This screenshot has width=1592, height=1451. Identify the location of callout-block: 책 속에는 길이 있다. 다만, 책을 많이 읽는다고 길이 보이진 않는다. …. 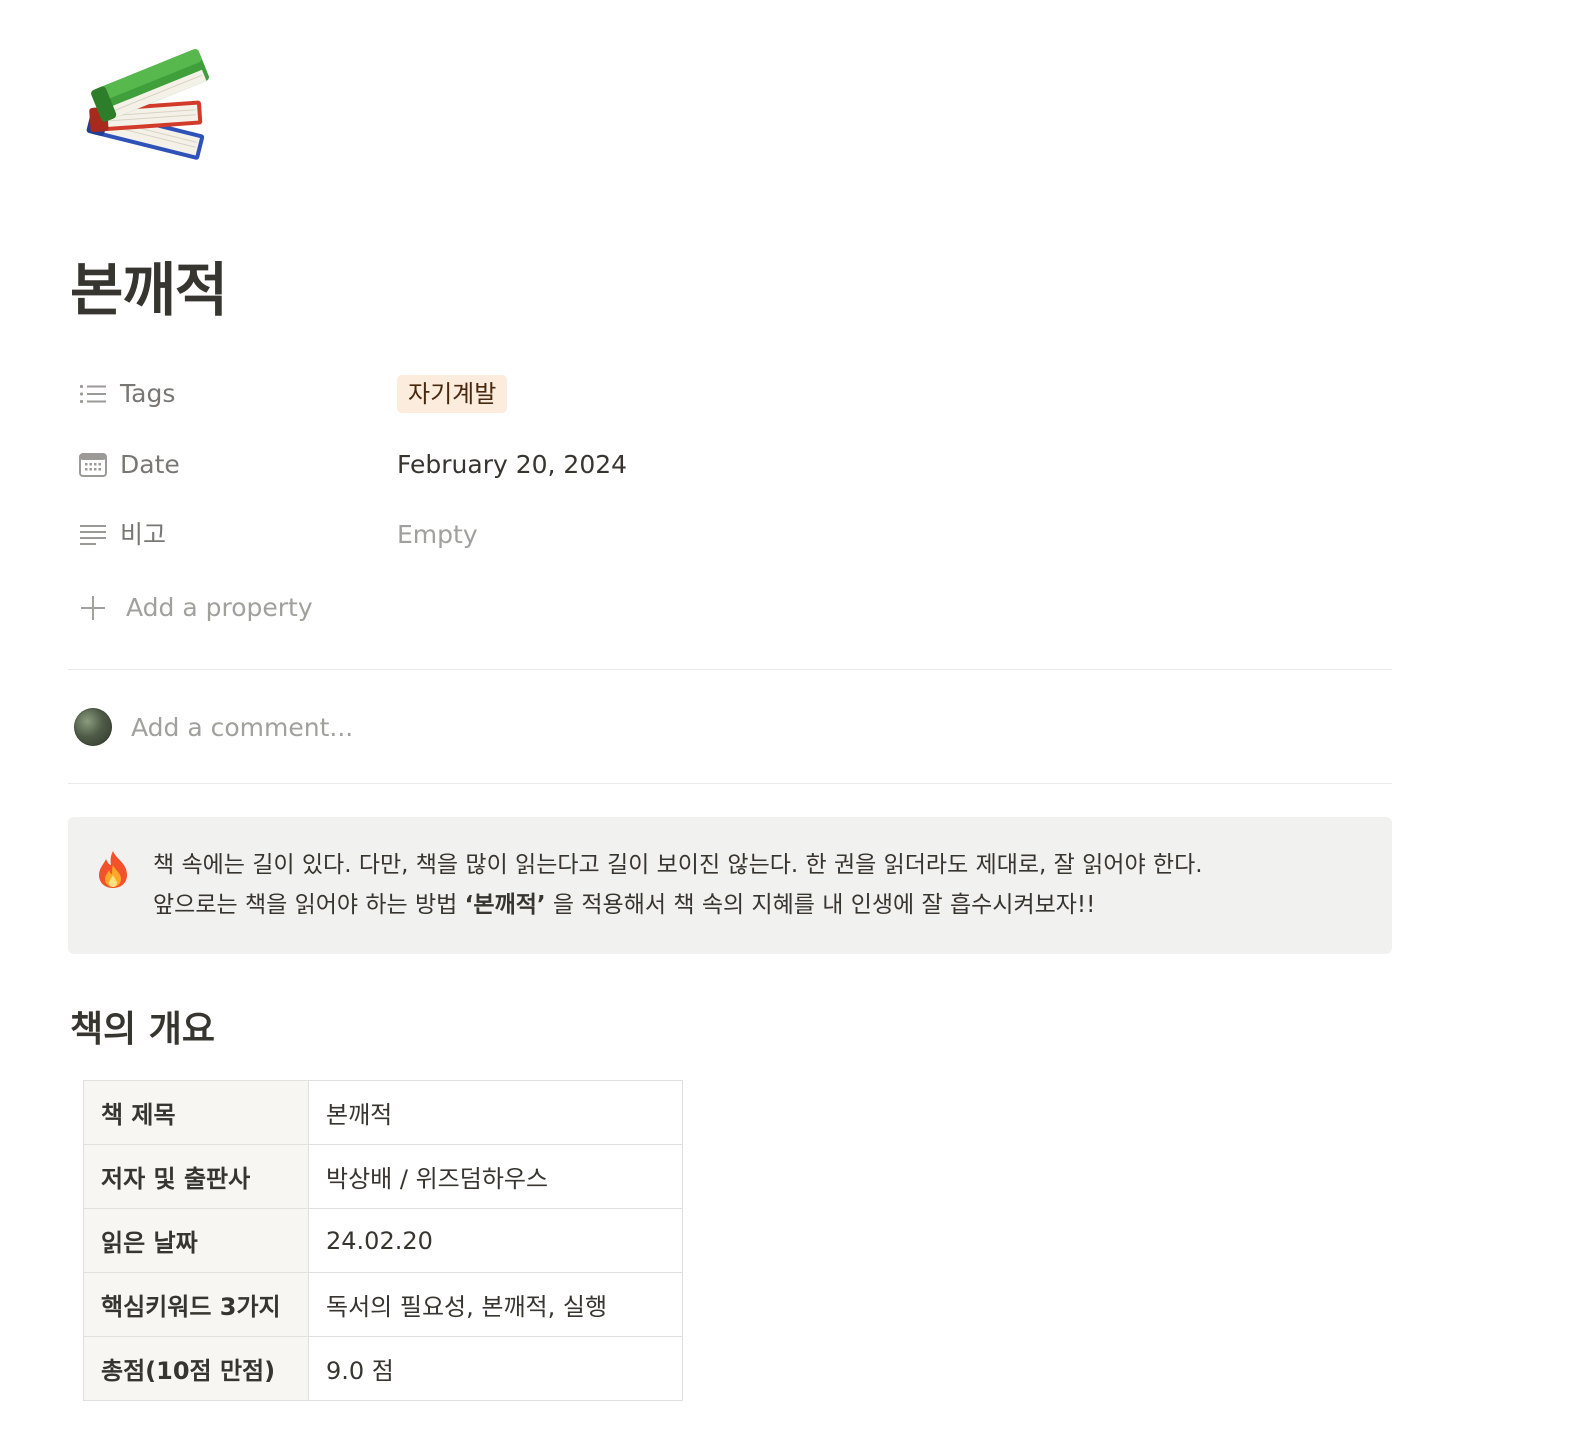
(730, 885).